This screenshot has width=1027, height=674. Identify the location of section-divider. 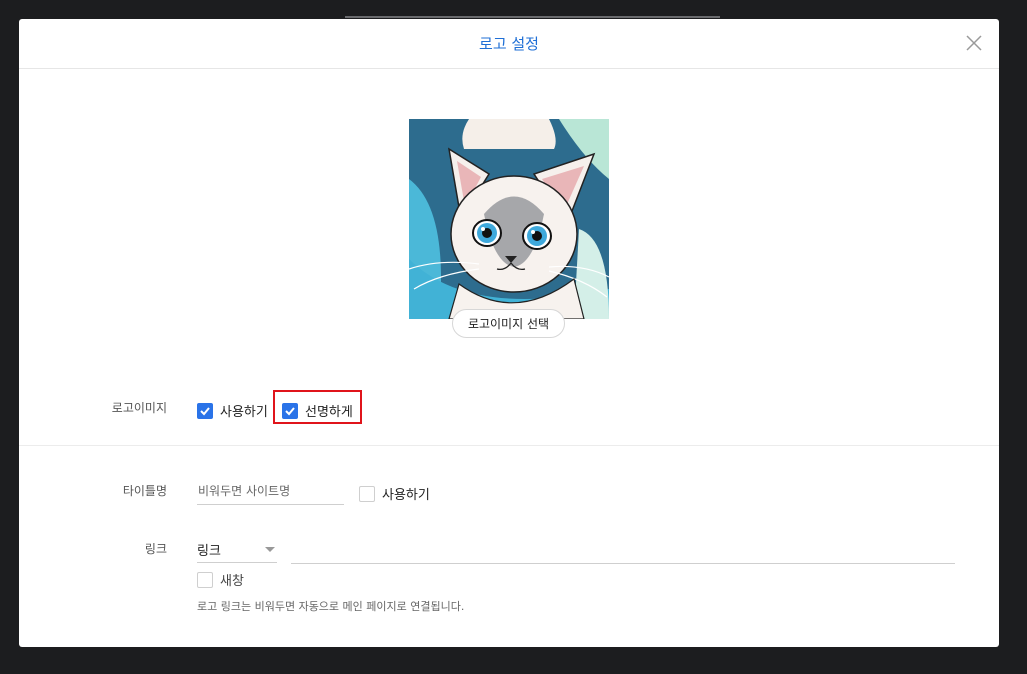
(509, 445).